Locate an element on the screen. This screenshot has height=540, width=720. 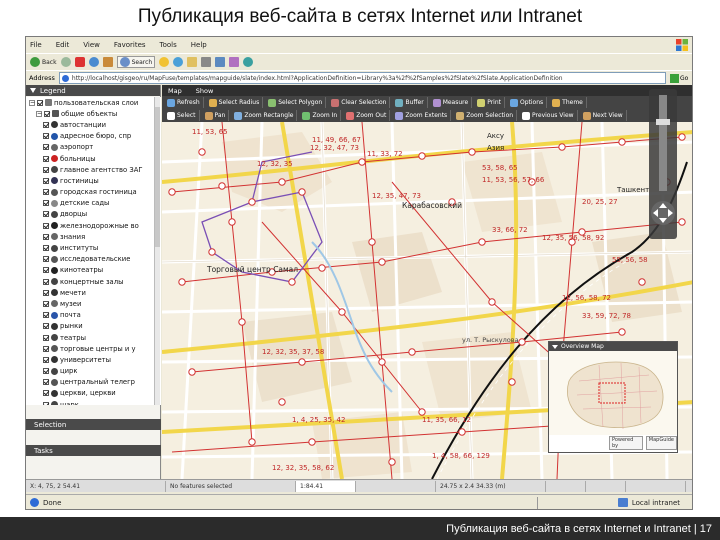
refresh-button is located at coordinates (93, 62).